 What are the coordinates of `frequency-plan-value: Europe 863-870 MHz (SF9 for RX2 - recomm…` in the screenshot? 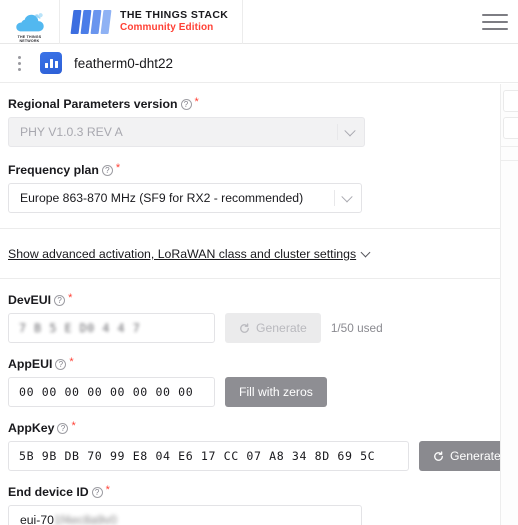 It's located at (162, 198).